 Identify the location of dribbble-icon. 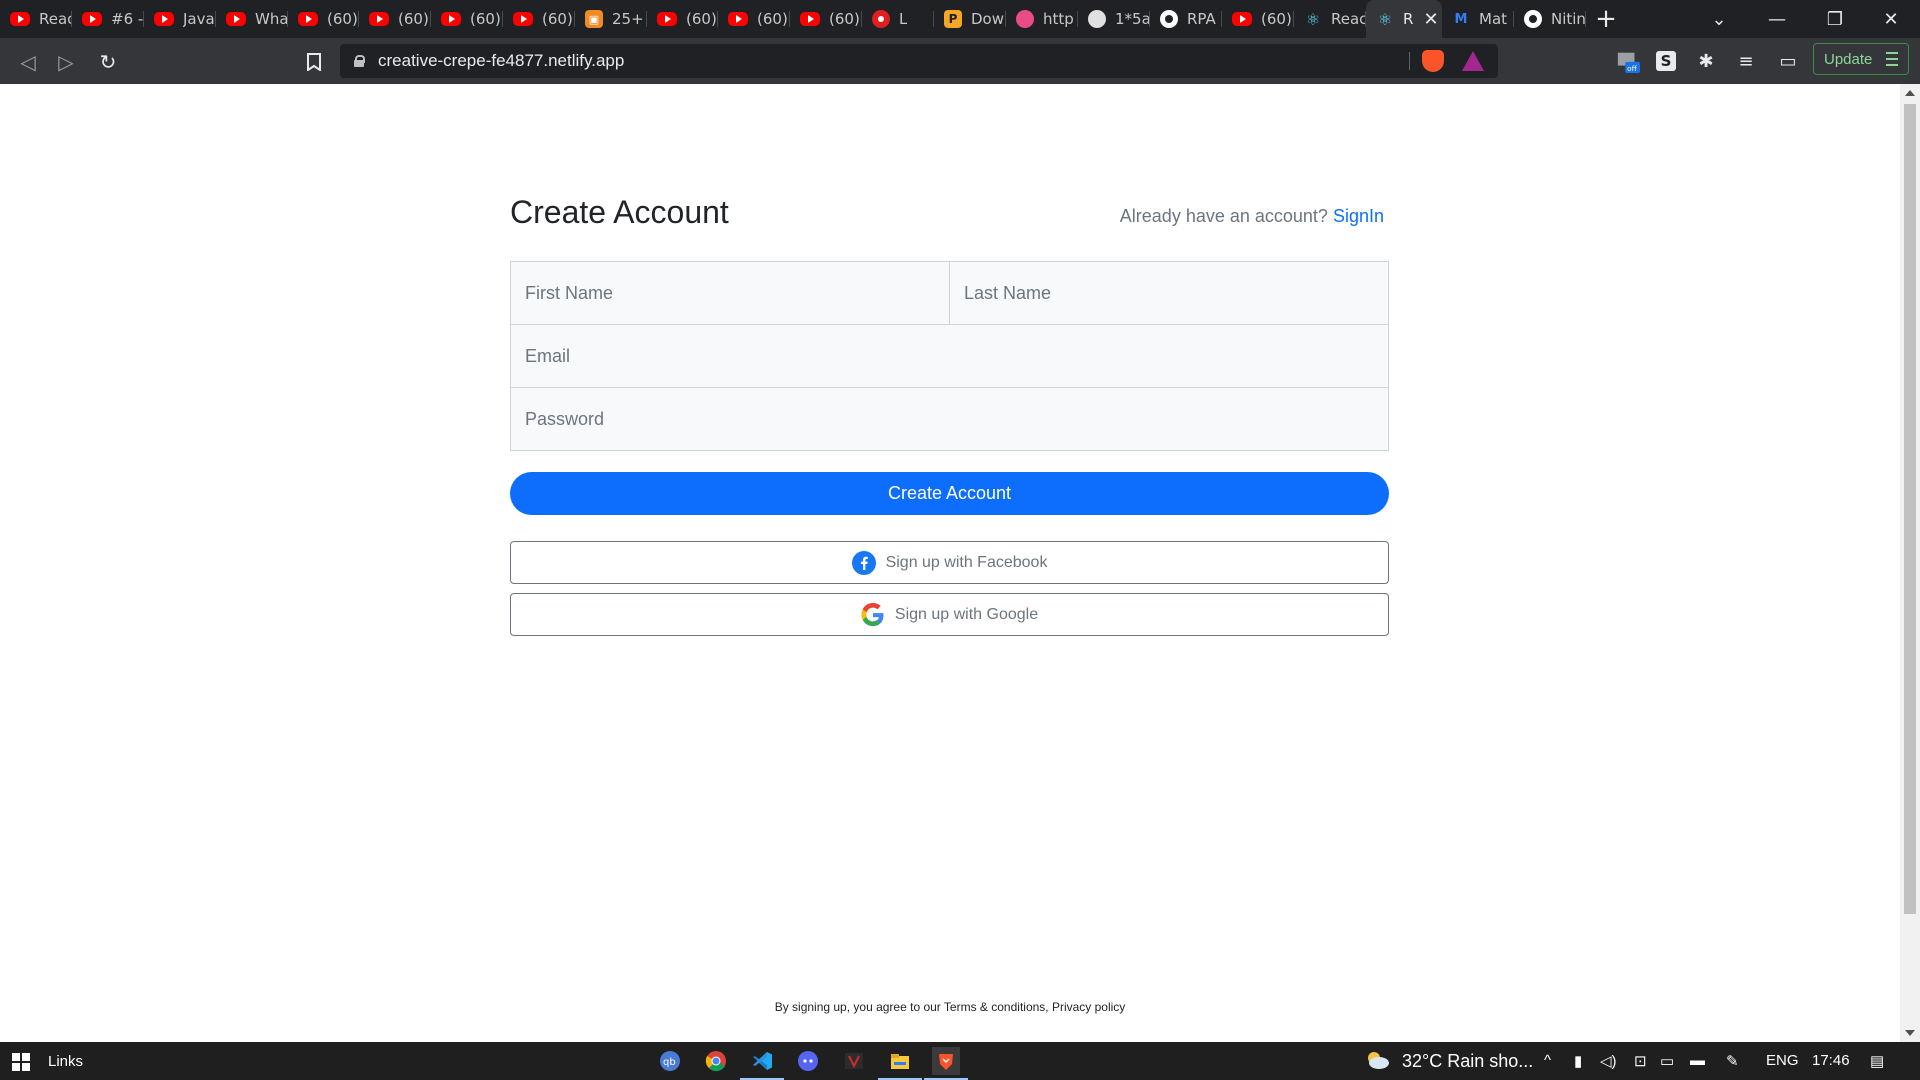
(1025, 19).